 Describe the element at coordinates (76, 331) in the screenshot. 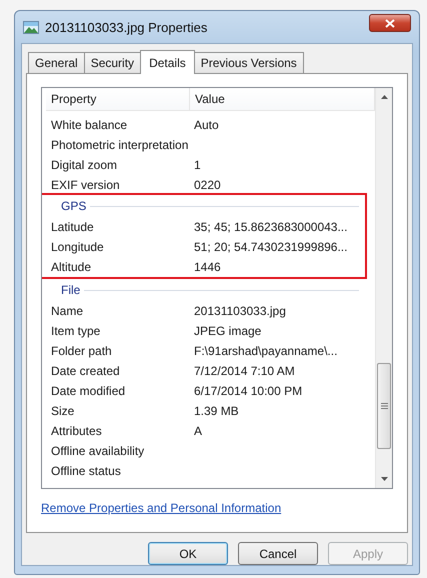

I see `property-name: Item type` at that location.